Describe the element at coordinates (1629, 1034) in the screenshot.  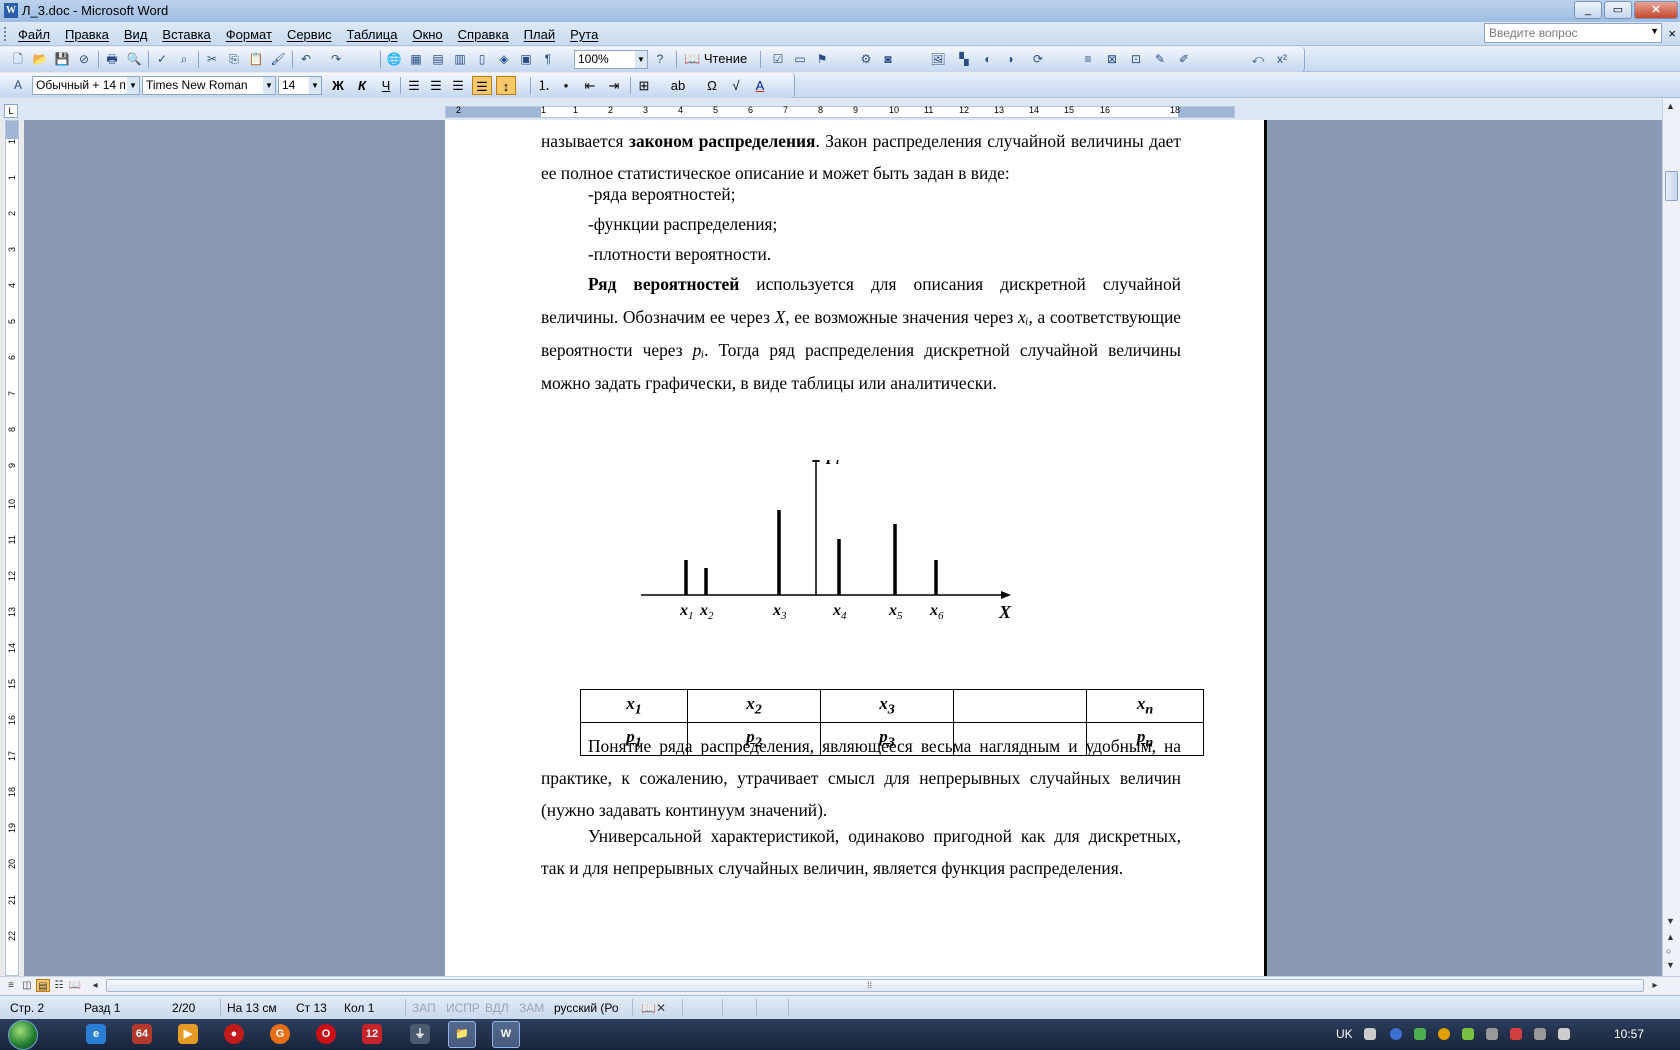
I see `tray-clock: 10:57` at that location.